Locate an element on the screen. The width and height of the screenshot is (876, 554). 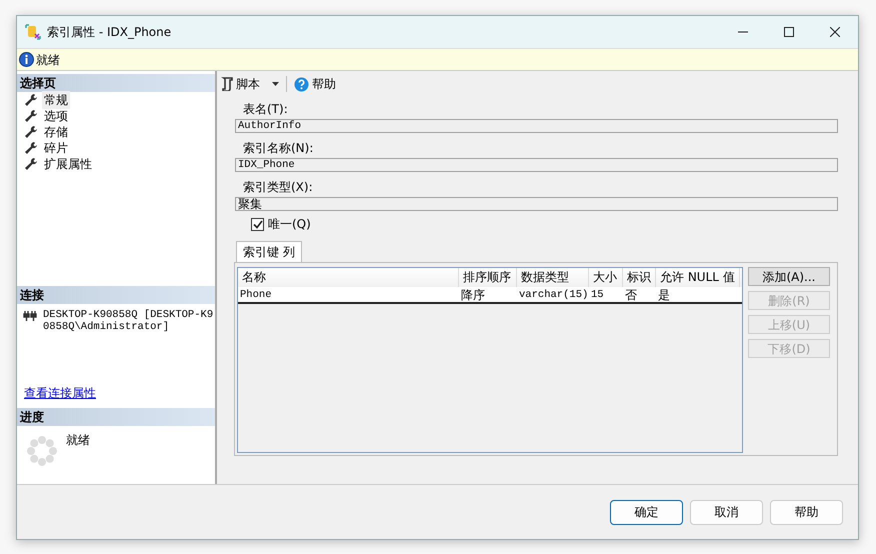
dialog-button: 确定 is located at coordinates (646, 512).